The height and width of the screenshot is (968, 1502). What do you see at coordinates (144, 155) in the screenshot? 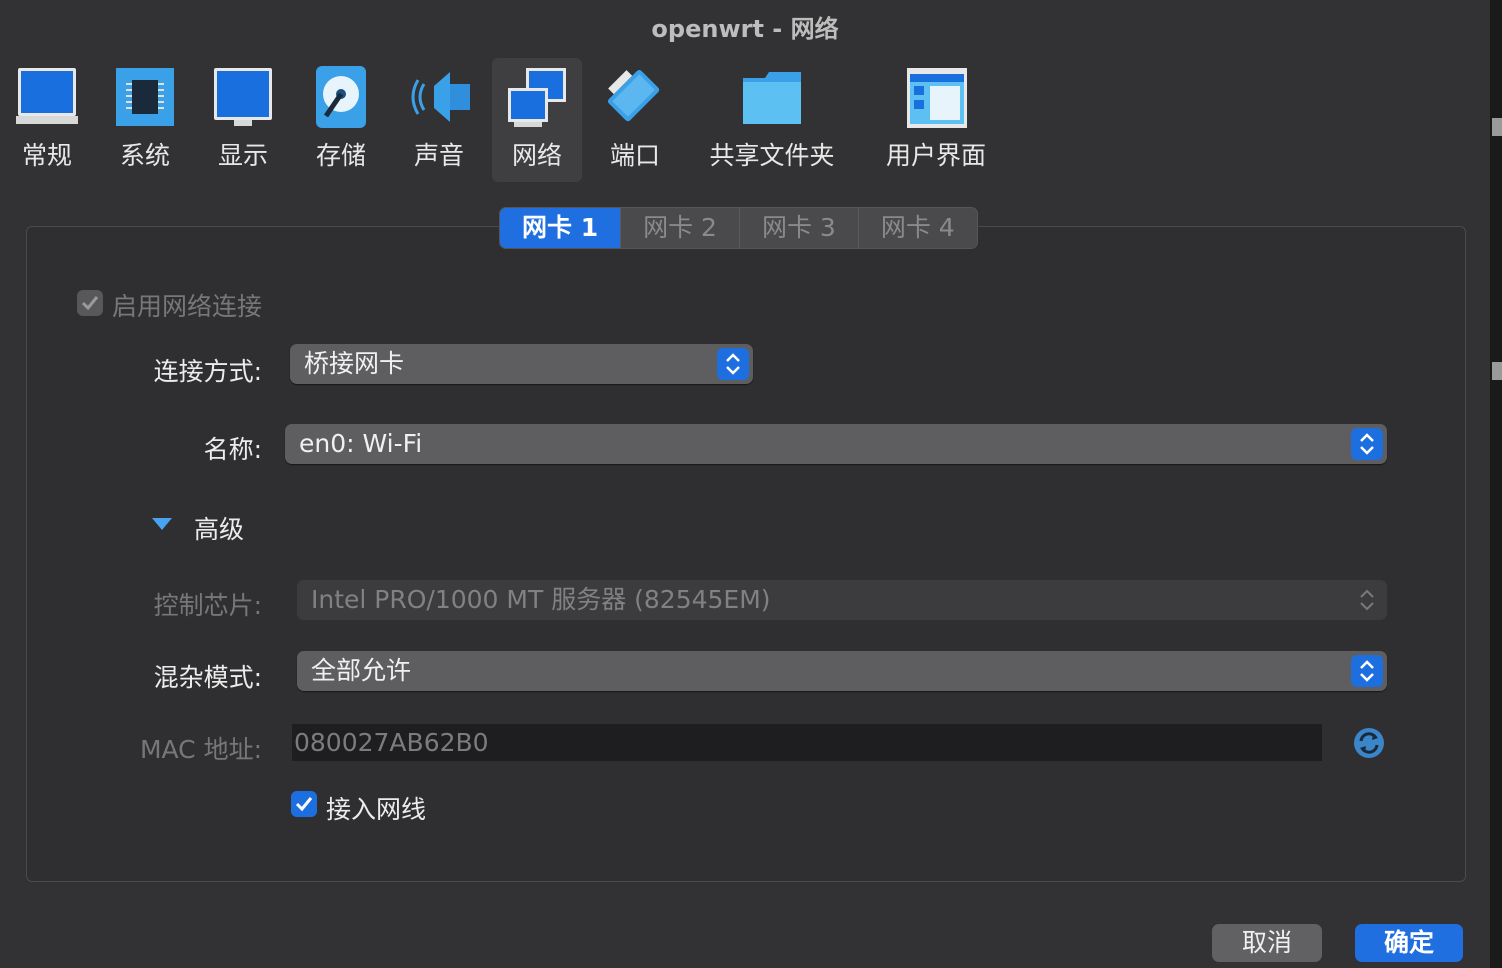
I see `toolbar-label-system: 系统` at bounding box center [144, 155].